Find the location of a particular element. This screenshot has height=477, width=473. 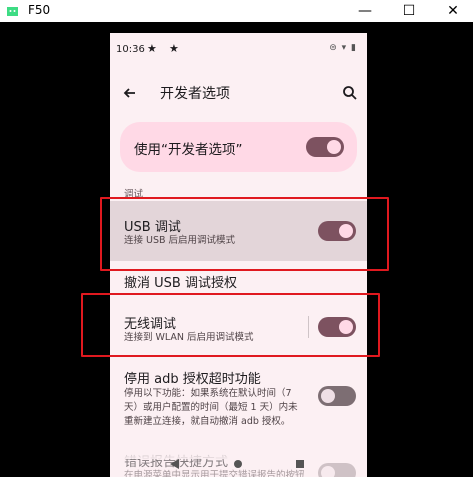

status-bar: 10:36 ★ ★ ⊜ ▾ ▮ is located at coordinates (238, 49).